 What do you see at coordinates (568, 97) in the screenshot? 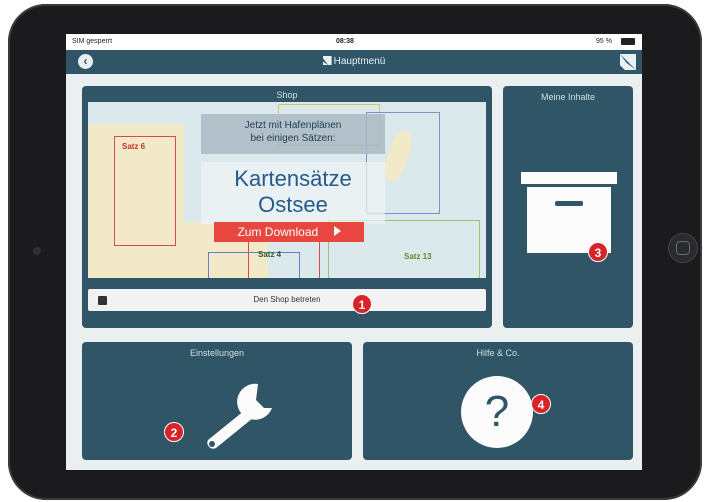
I see `my-content-title: Meine Inhalte` at bounding box center [568, 97].